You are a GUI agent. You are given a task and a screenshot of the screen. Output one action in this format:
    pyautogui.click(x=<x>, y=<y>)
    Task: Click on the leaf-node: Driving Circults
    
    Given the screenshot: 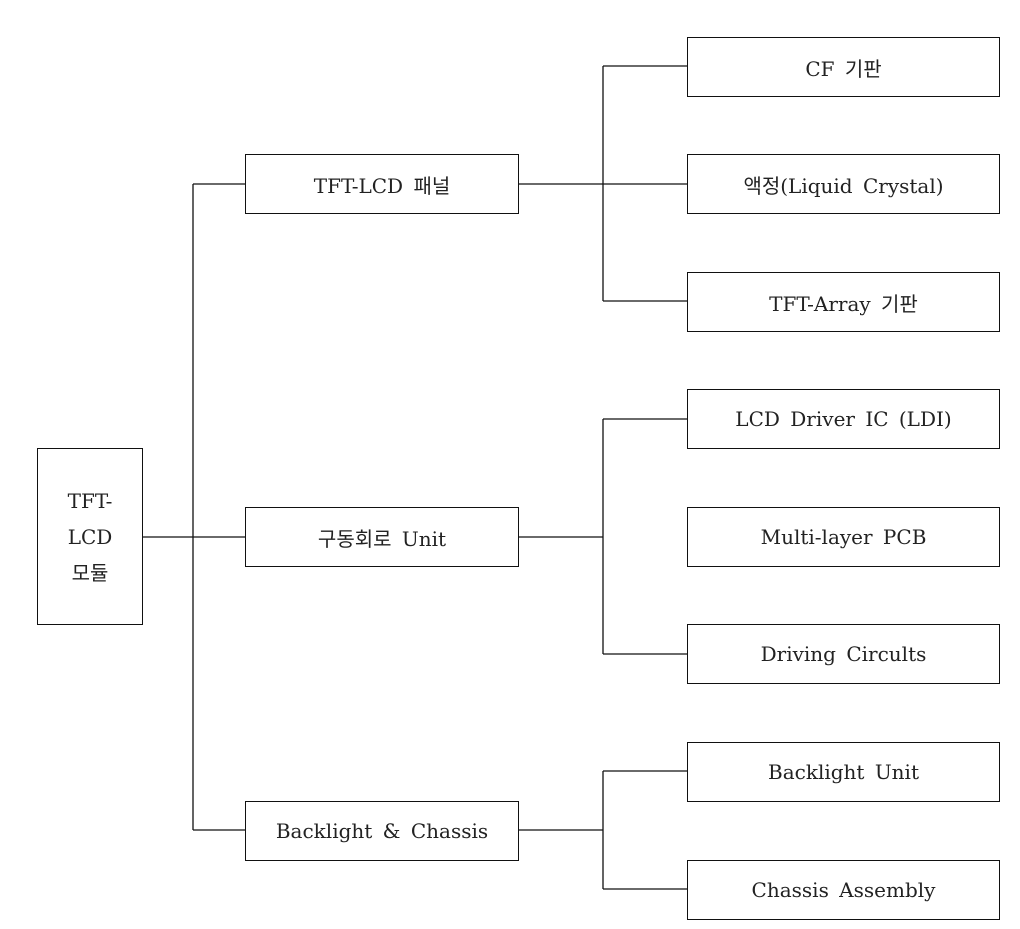 What is the action you would take?
    pyautogui.click(x=843, y=654)
    